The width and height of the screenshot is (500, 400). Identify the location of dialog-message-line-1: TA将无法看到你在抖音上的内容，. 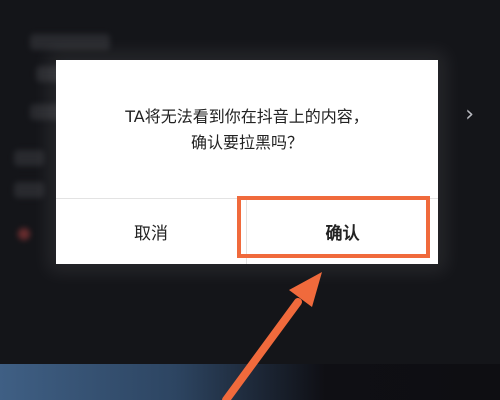
(247, 116).